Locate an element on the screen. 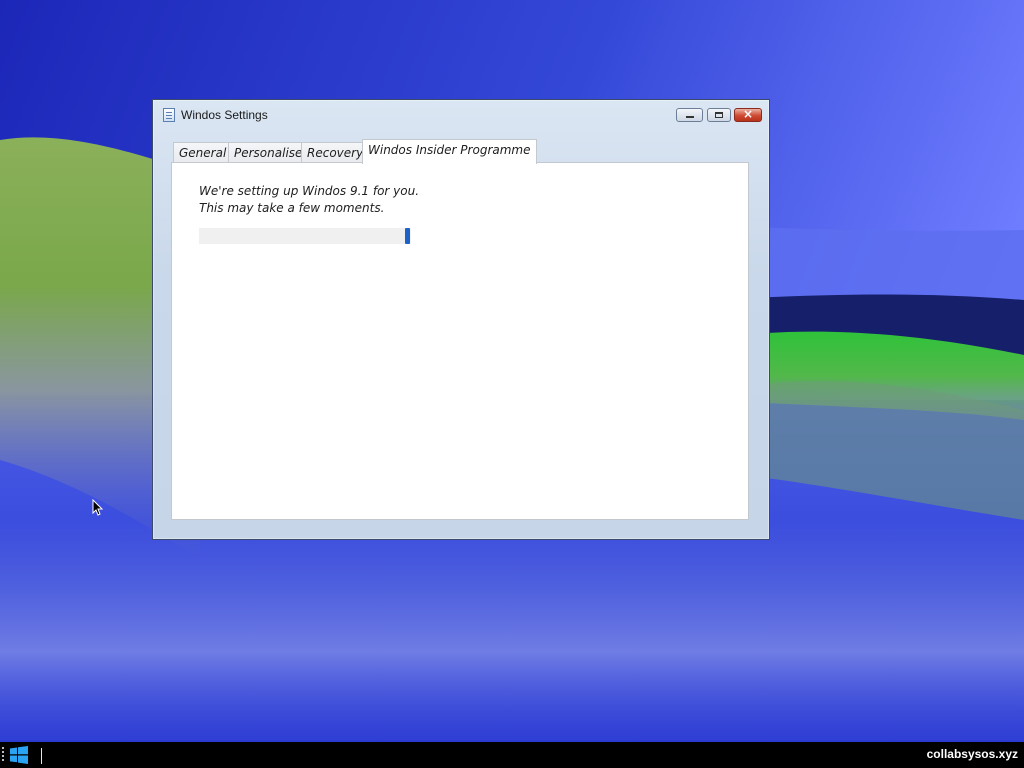  title-bar: Windos Settings × is located at coordinates (461, 115).